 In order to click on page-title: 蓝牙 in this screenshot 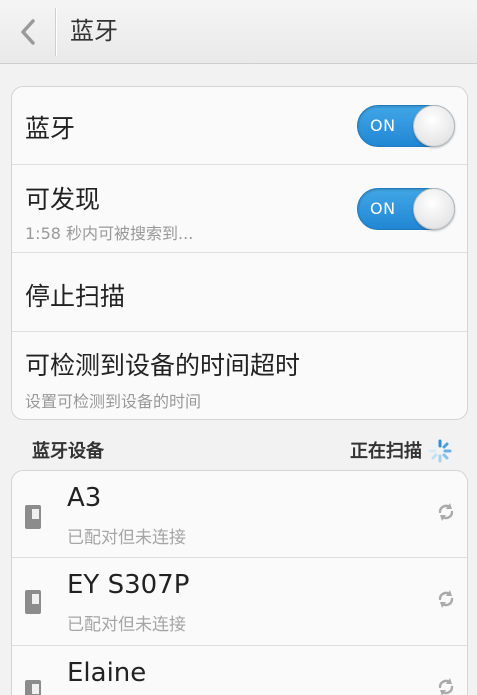, I will do `click(94, 31)`.